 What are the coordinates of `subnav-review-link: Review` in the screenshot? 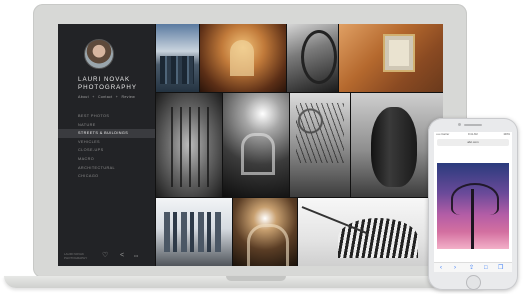 It's located at (128, 97).